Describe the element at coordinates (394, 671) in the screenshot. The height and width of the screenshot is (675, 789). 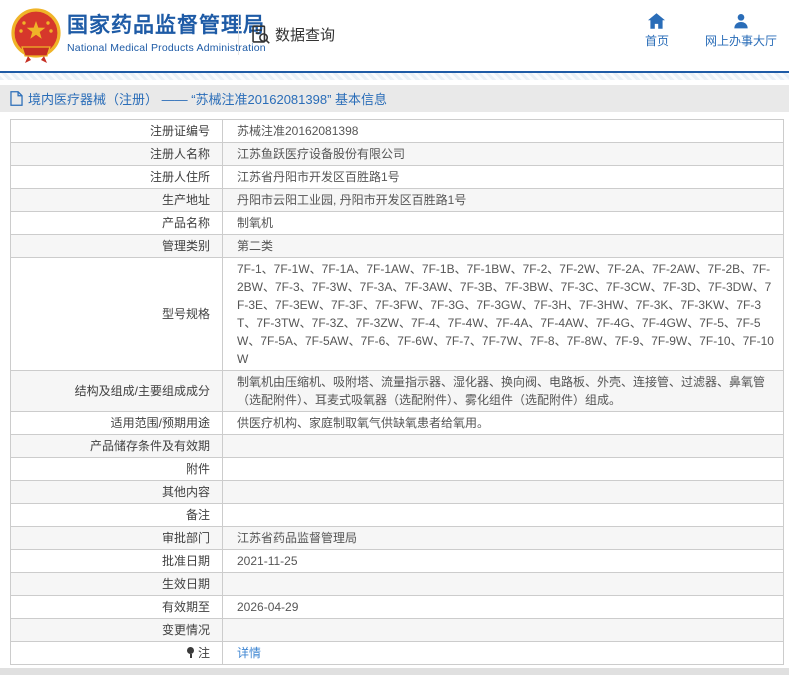
I see `footer-strip` at that location.